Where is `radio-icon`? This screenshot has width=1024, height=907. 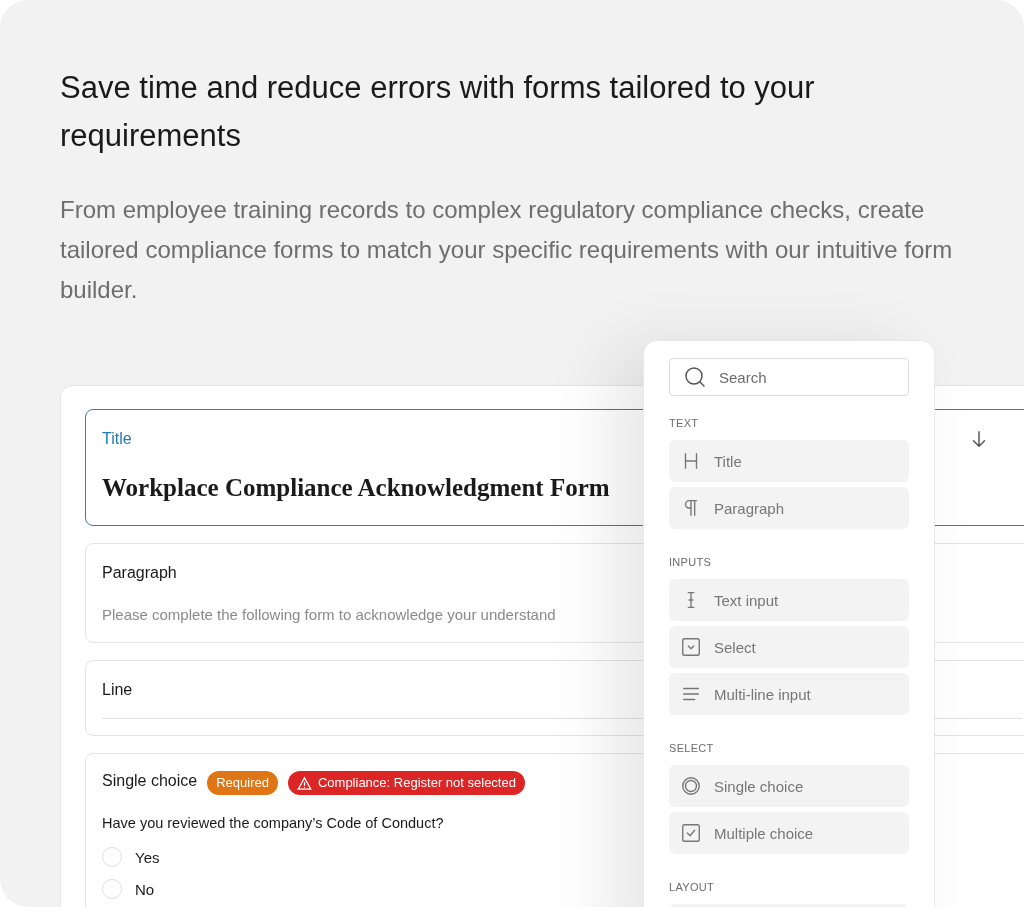
radio-icon is located at coordinates (691, 786).